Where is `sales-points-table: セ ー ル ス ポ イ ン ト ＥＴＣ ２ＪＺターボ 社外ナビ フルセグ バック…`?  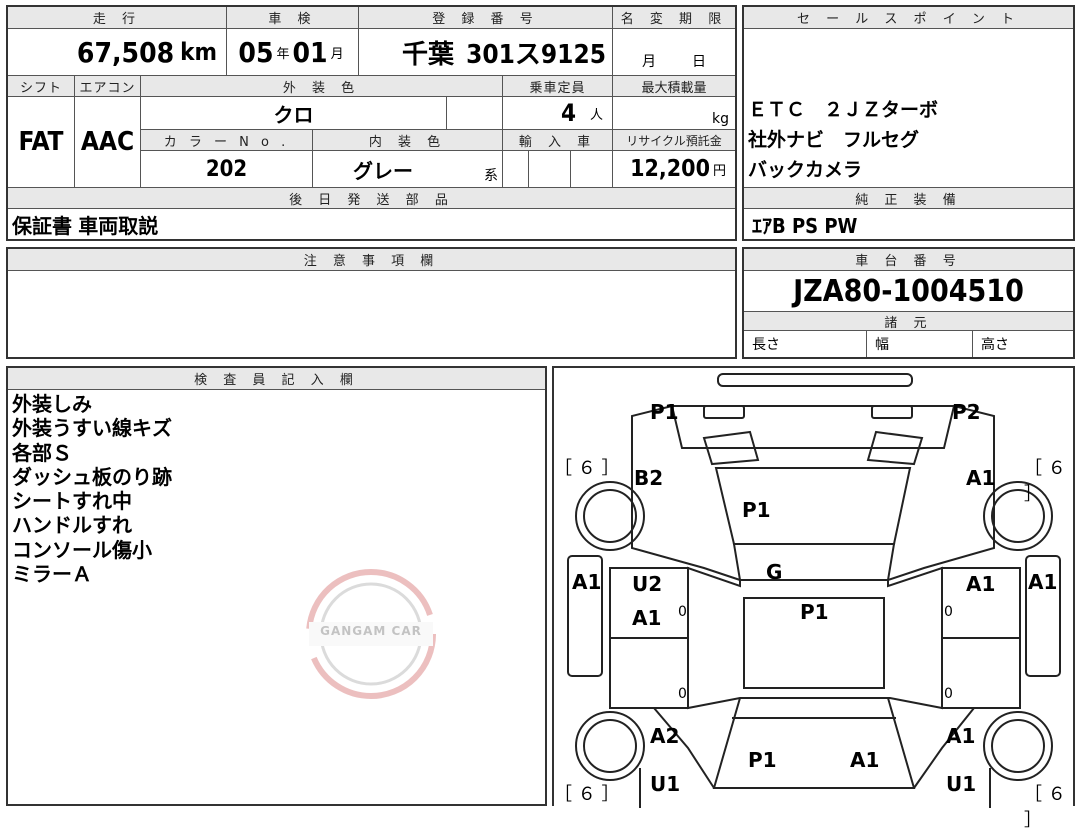 sales-points-table: セ ー ル ス ポ イ ン ト ＥＴＣ ２ＪＺターボ 社外ナビ フルセグ バック… is located at coordinates (908, 123).